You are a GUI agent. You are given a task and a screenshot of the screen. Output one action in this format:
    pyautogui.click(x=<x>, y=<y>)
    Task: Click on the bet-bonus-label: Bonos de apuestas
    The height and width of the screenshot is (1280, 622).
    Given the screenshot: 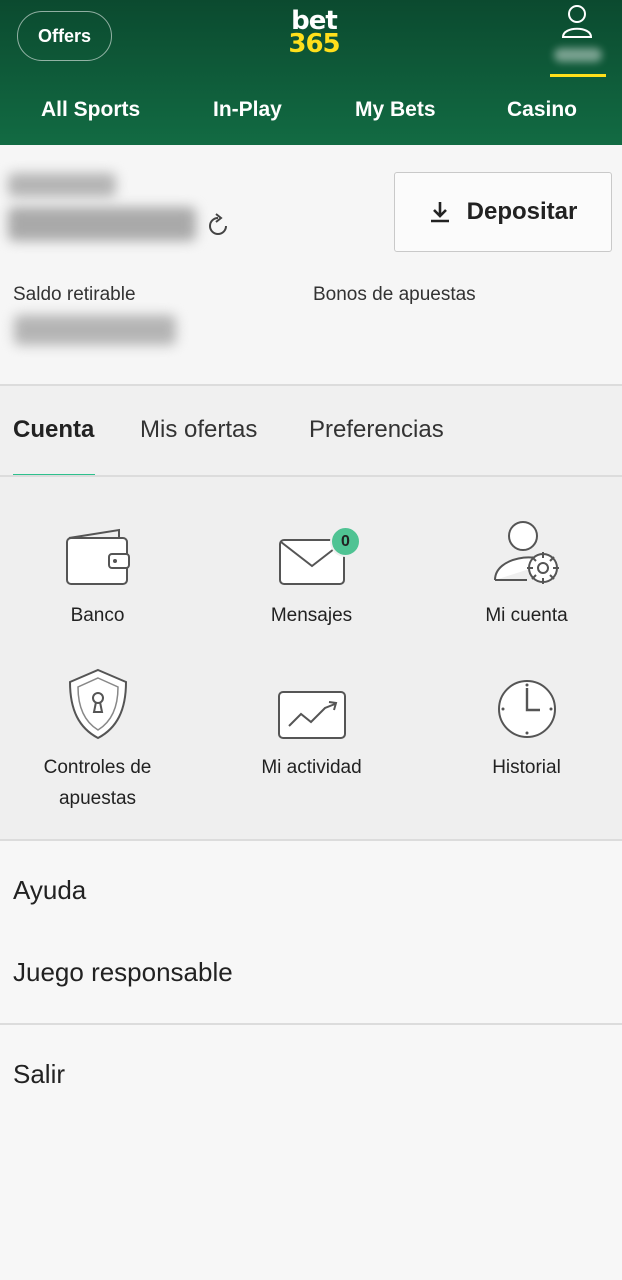 What is the action you would take?
    pyautogui.click(x=394, y=294)
    